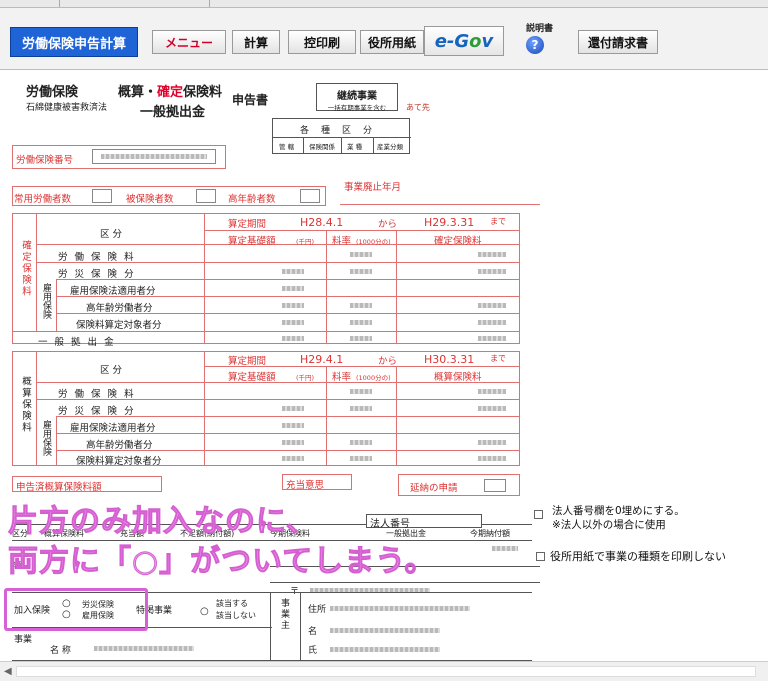 The image size is (768, 681). Describe the element at coordinates (495, 485) in the screenshot. I see `ennou-input` at that location.